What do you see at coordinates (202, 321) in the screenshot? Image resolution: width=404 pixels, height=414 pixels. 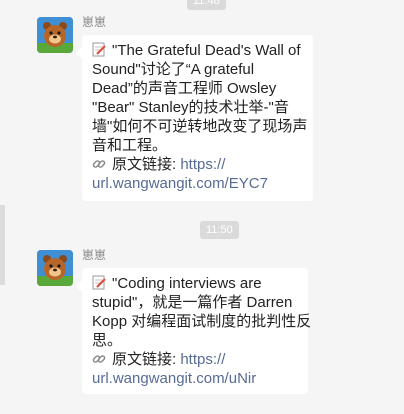 I see `message-text-line: Kopp 对编程面试制度的批判性反` at bounding box center [202, 321].